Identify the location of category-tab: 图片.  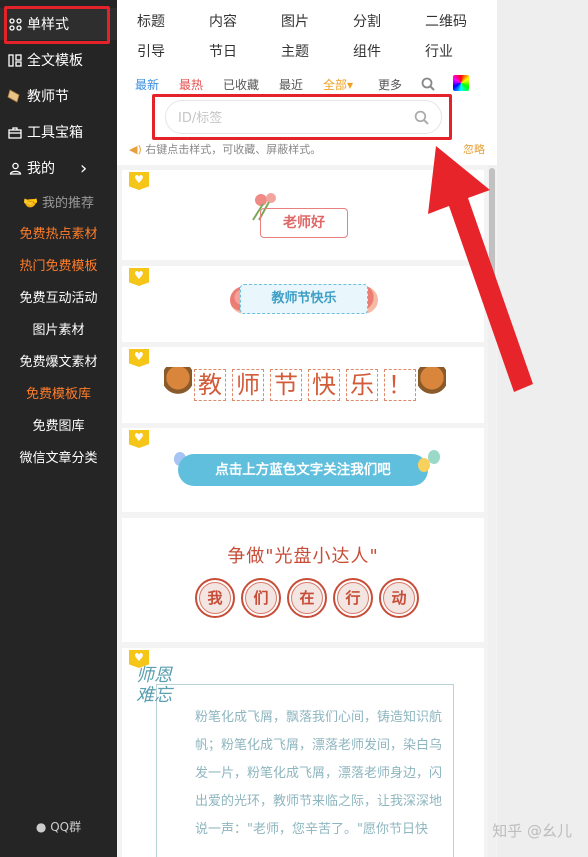
(295, 21).